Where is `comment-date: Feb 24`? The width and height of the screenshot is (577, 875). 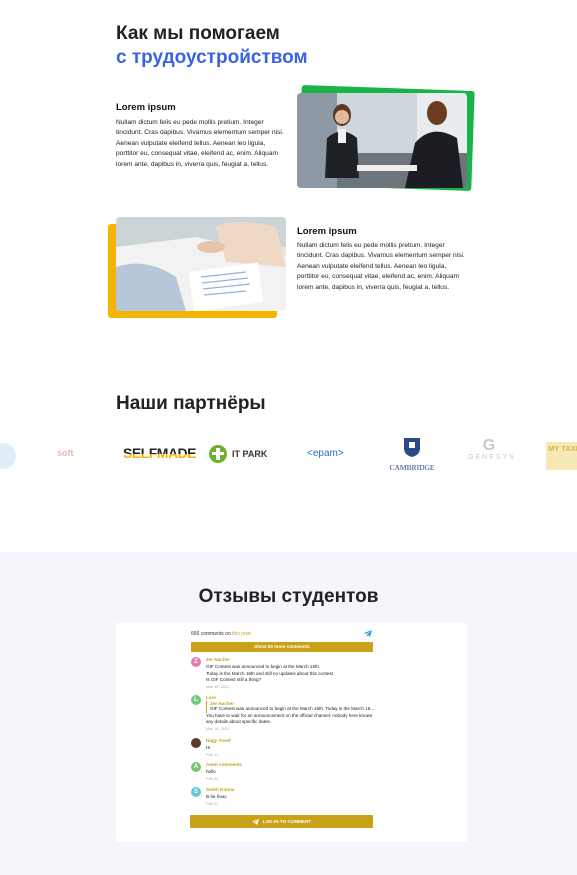
comment-date: Feb 24 is located at coordinates (212, 778).